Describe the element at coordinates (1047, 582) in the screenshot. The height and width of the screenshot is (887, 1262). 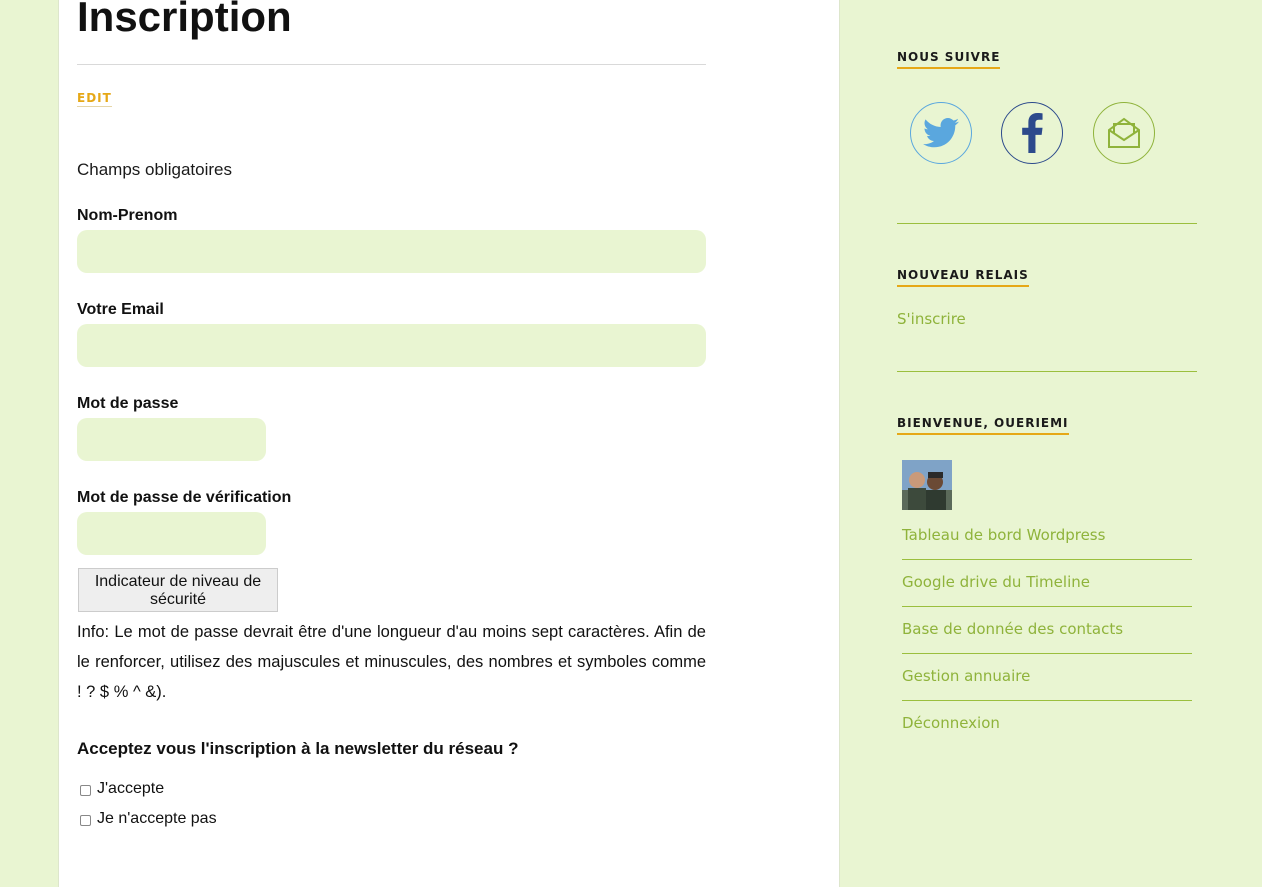
I see `menu-item-google-drive: Google drive du Timeline` at that location.